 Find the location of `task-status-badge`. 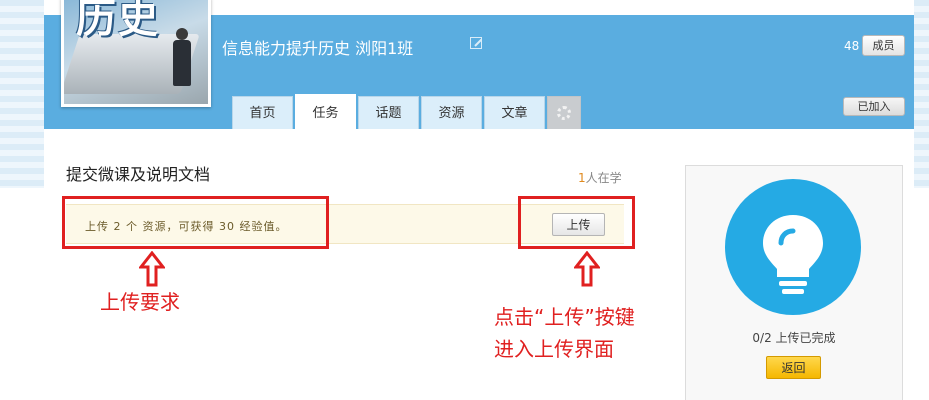

task-status-badge is located at coordinates (793, 247).